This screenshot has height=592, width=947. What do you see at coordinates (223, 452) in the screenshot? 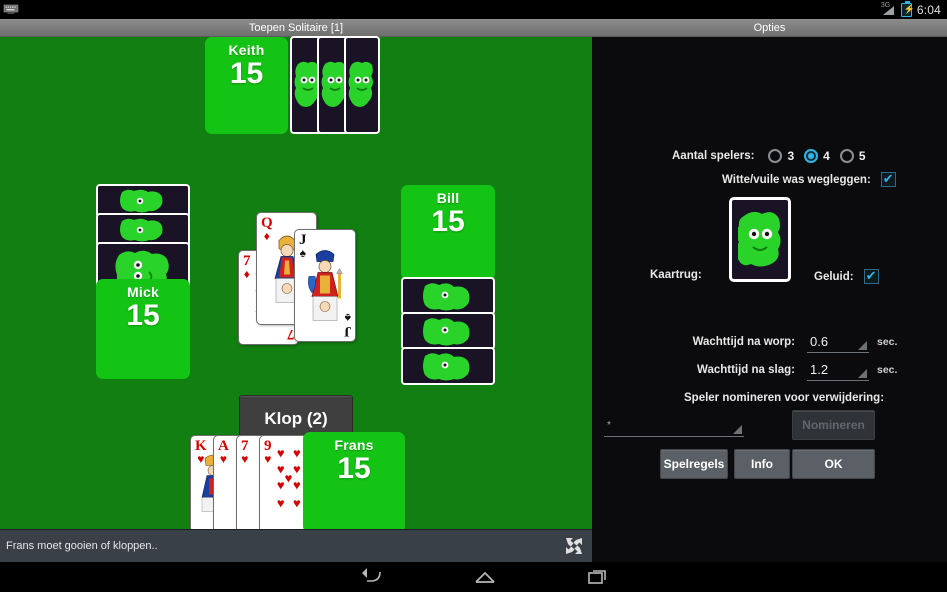
I see `card-corner-top: A ♥` at bounding box center [223, 452].